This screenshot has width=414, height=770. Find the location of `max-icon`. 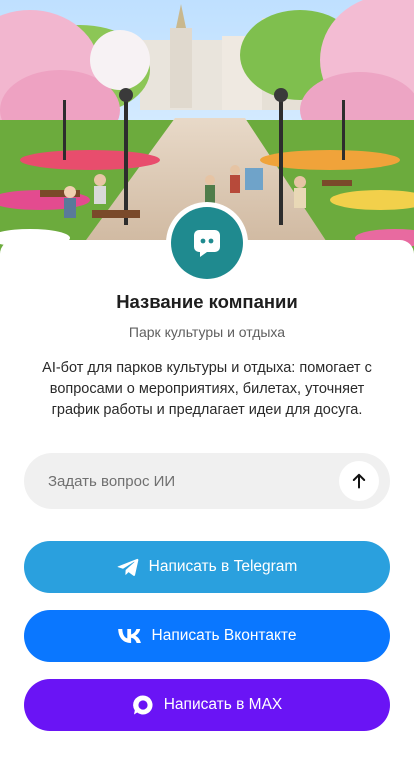

max-icon is located at coordinates (143, 705).